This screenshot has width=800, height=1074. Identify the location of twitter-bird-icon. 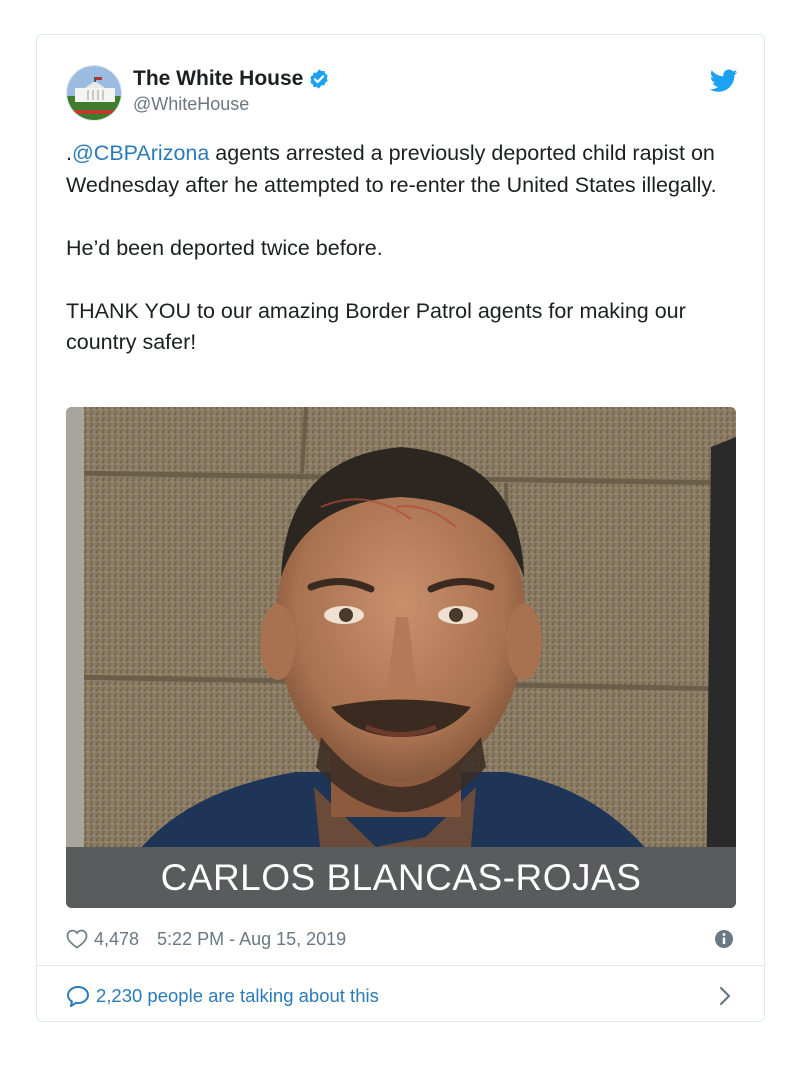
(724, 81).